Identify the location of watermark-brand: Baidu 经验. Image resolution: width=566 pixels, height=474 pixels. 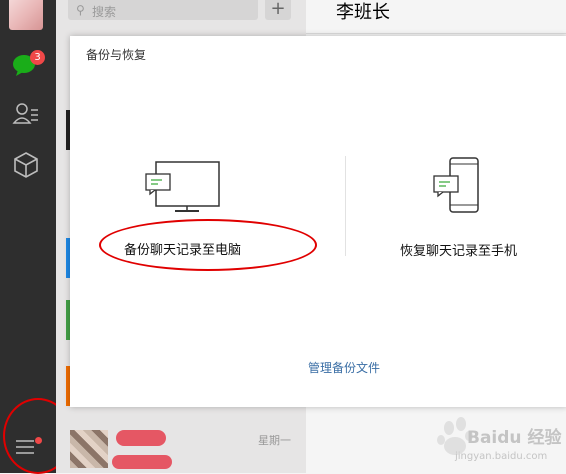
(514, 438).